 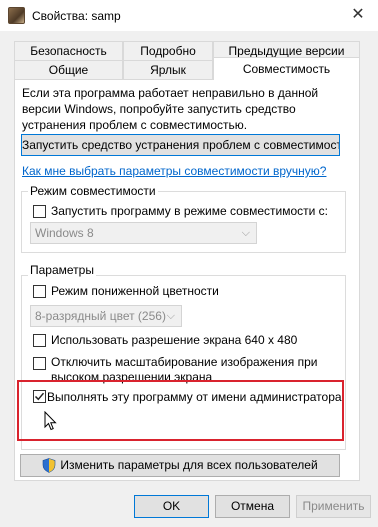 What do you see at coordinates (189, 15) in the screenshot?
I see `title-bar: Свойства: samp ✕` at bounding box center [189, 15].